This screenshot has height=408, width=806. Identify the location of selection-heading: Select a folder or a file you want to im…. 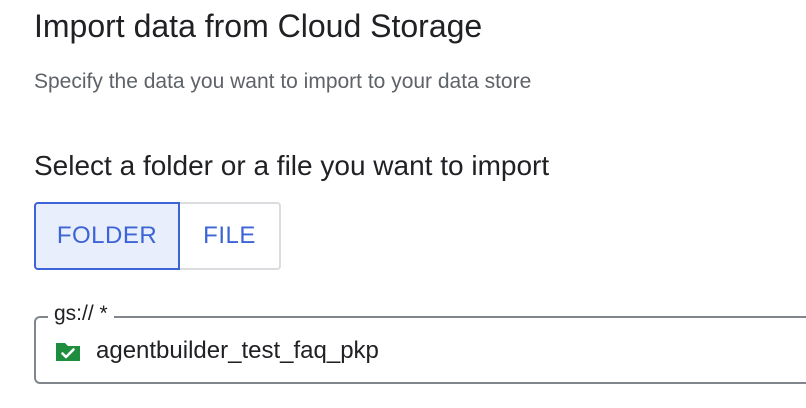
(292, 165).